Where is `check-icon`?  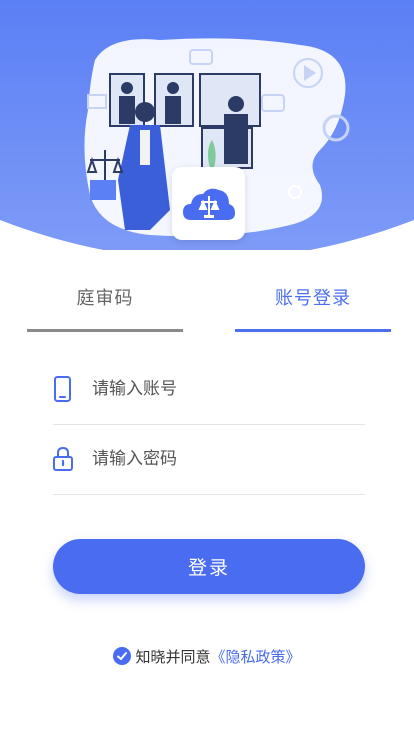
check-icon is located at coordinates (122, 656).